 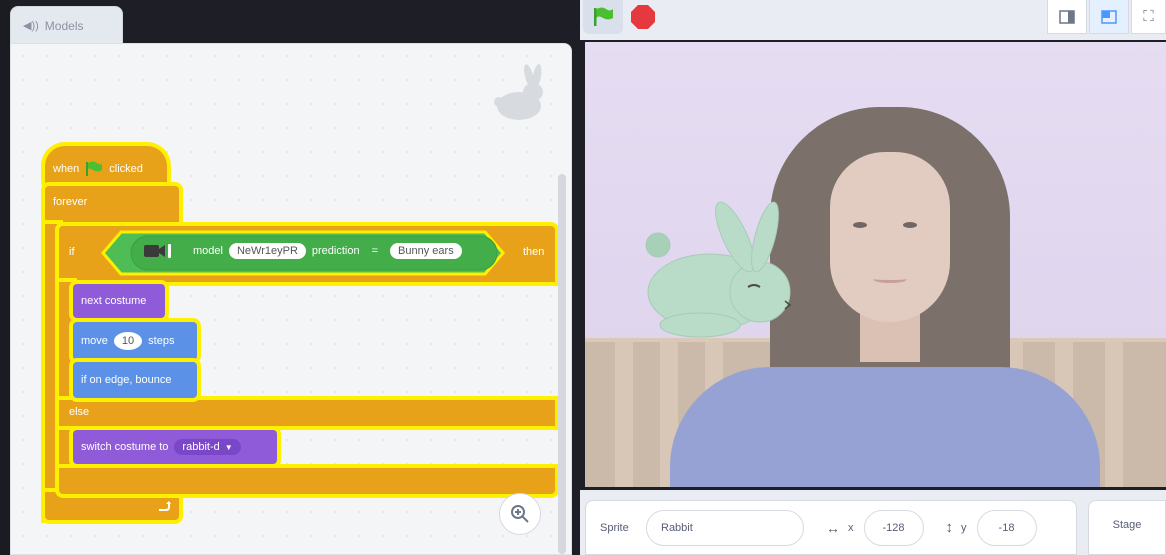 I want to click on move-steps-block: move 10 steps, so click(x=135, y=341).